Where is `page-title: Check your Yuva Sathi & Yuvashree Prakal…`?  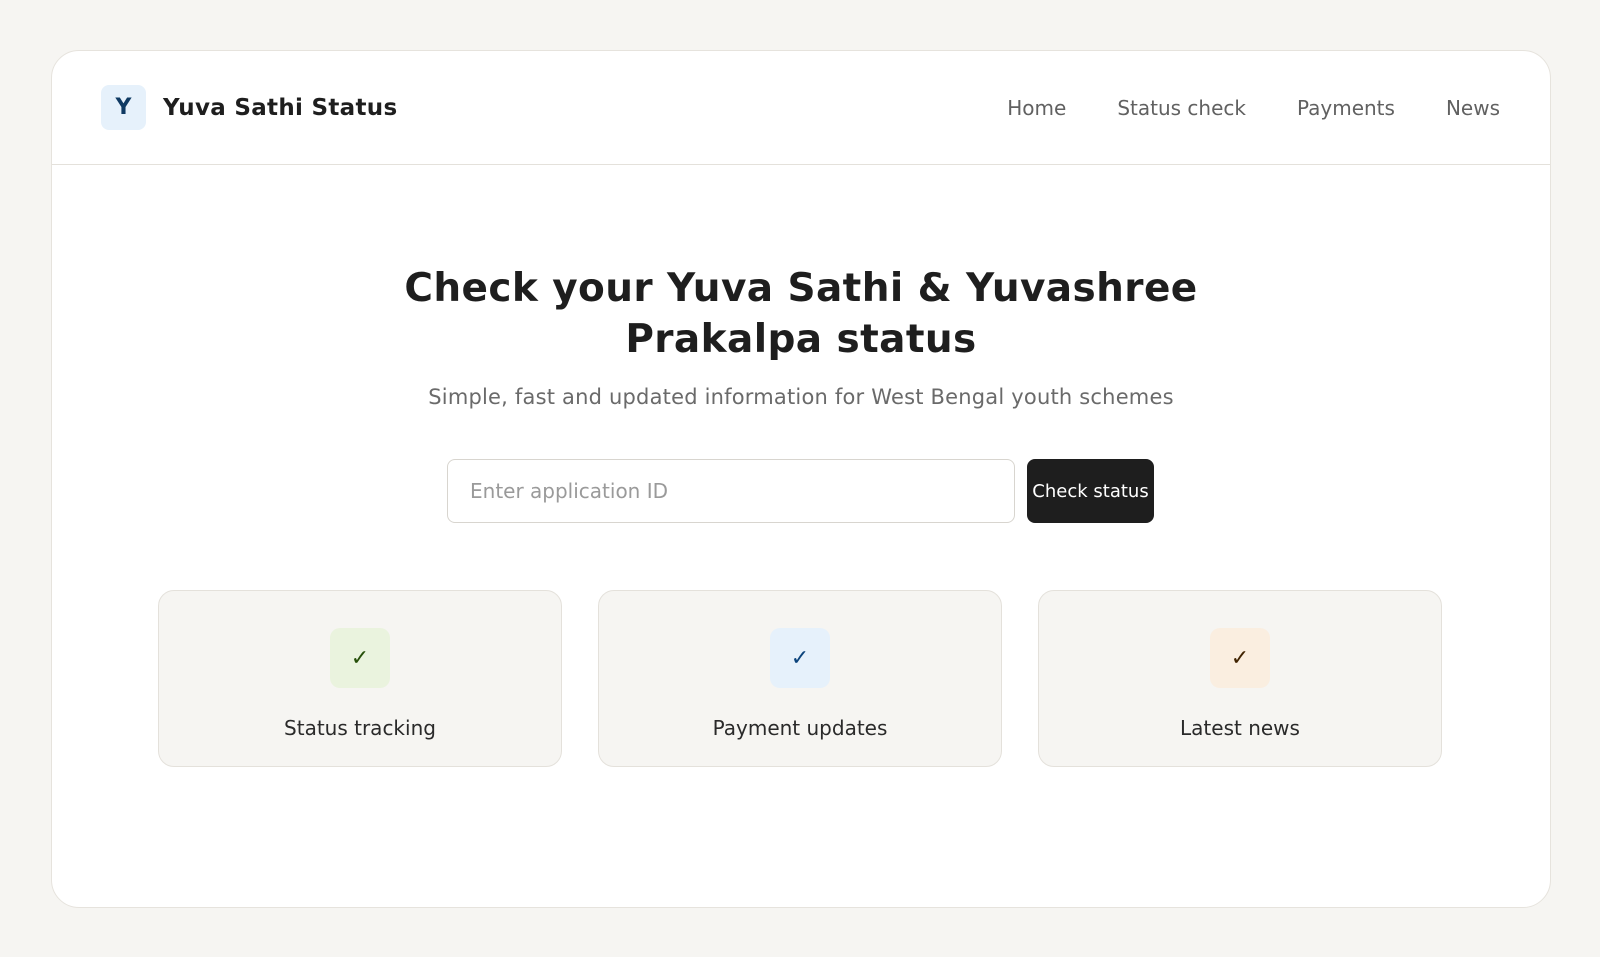 page-title: Check your Yuva Sathi & Yuvashree Prakal… is located at coordinates (801, 314).